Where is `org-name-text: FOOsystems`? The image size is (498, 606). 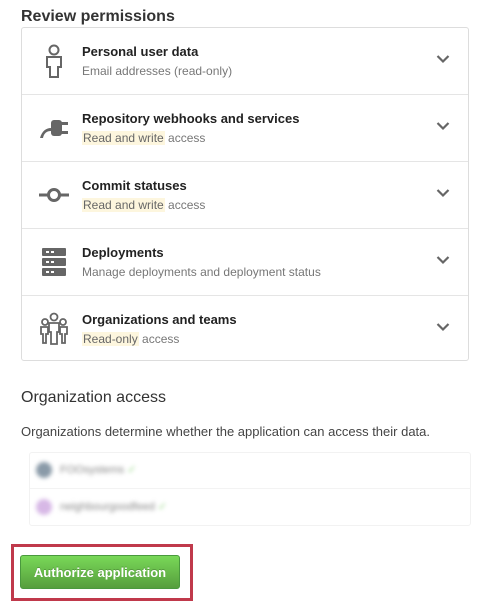 org-name-text: FOOsystems is located at coordinates (92, 470).